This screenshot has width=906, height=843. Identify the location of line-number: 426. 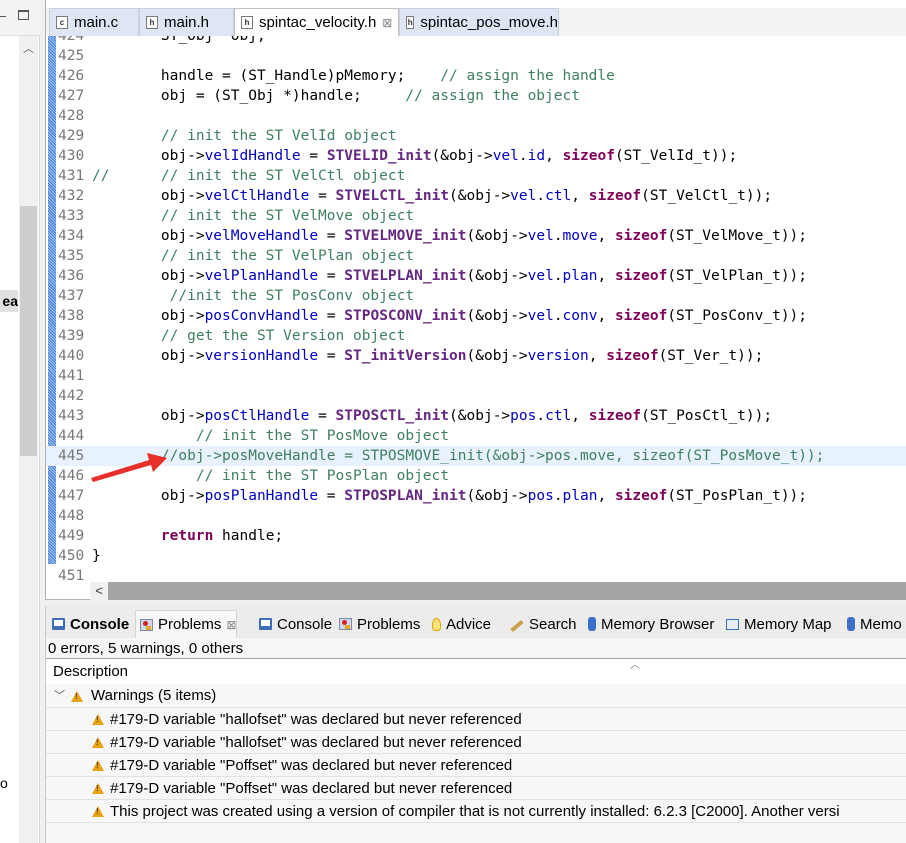
(71, 76).